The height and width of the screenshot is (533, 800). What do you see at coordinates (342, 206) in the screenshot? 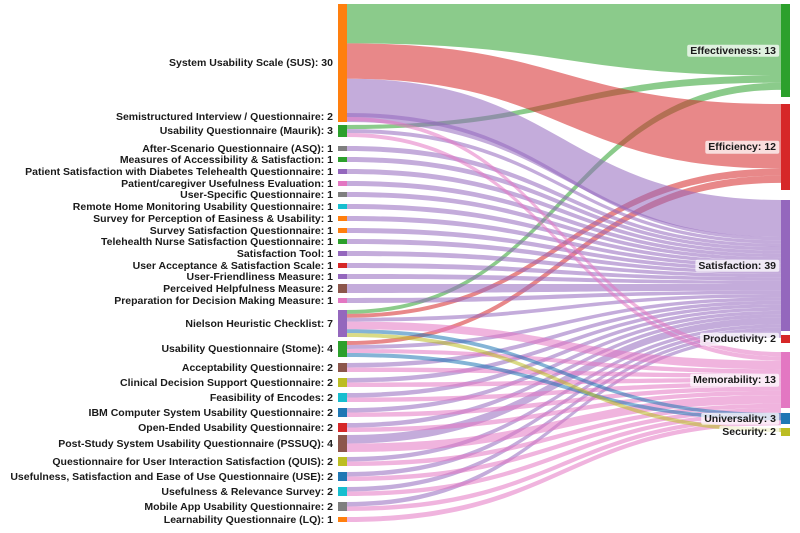
I see `sankey-node-rhmuq` at bounding box center [342, 206].